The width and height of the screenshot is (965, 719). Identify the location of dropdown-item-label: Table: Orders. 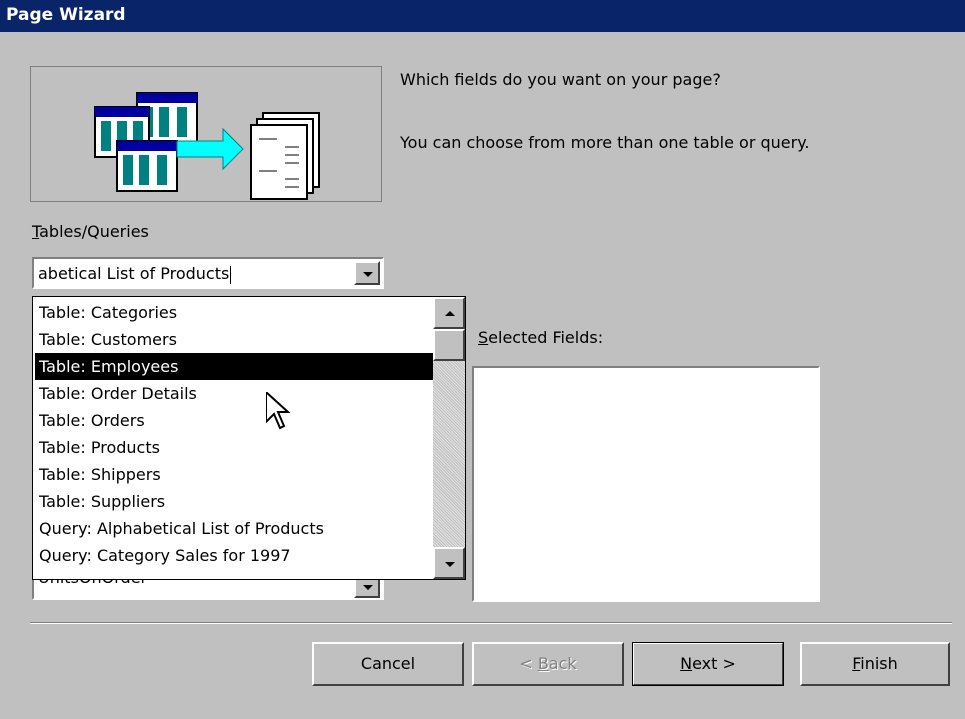
(92, 420).